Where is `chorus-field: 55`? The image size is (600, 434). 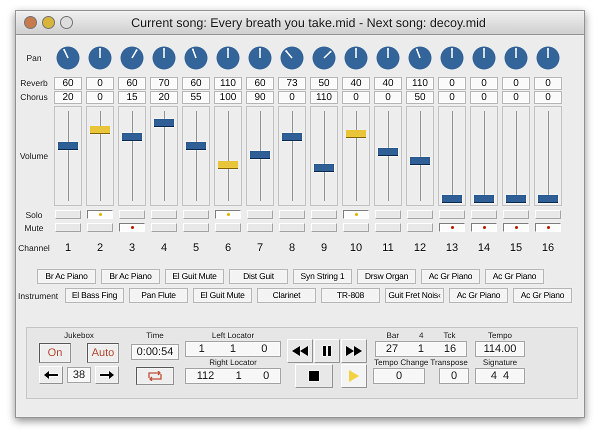 chorus-field: 55 is located at coordinates (196, 97).